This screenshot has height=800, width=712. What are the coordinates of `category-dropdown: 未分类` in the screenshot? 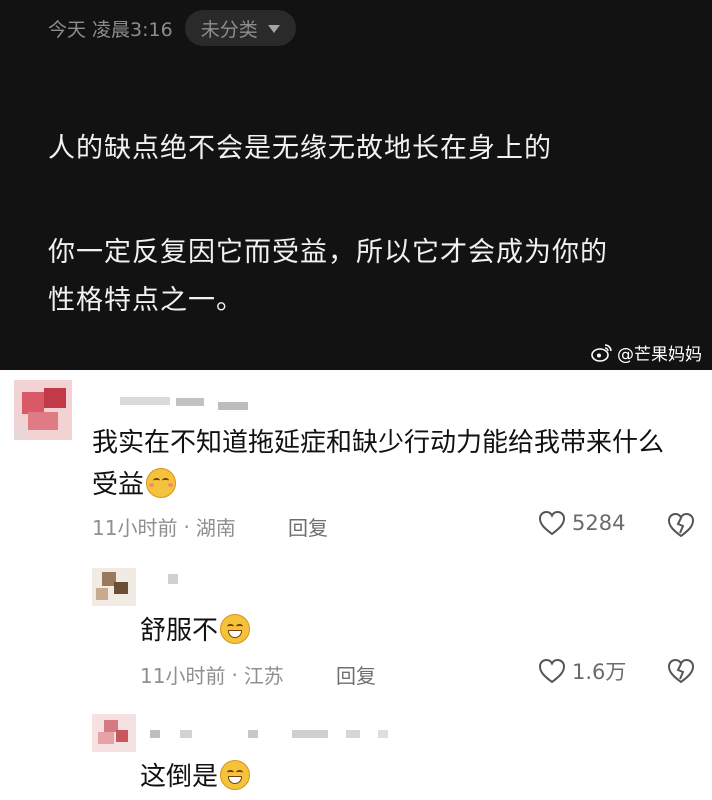 It's located at (240, 28).